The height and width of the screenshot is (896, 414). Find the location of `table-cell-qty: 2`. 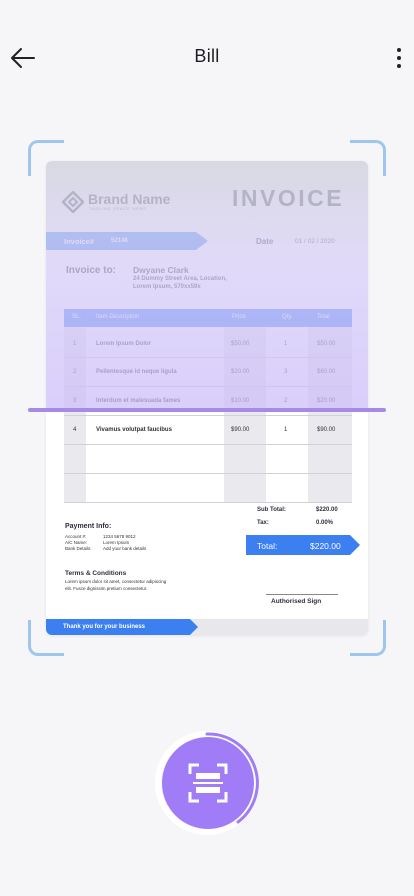

table-cell-qty: 2 is located at coordinates (286, 401).